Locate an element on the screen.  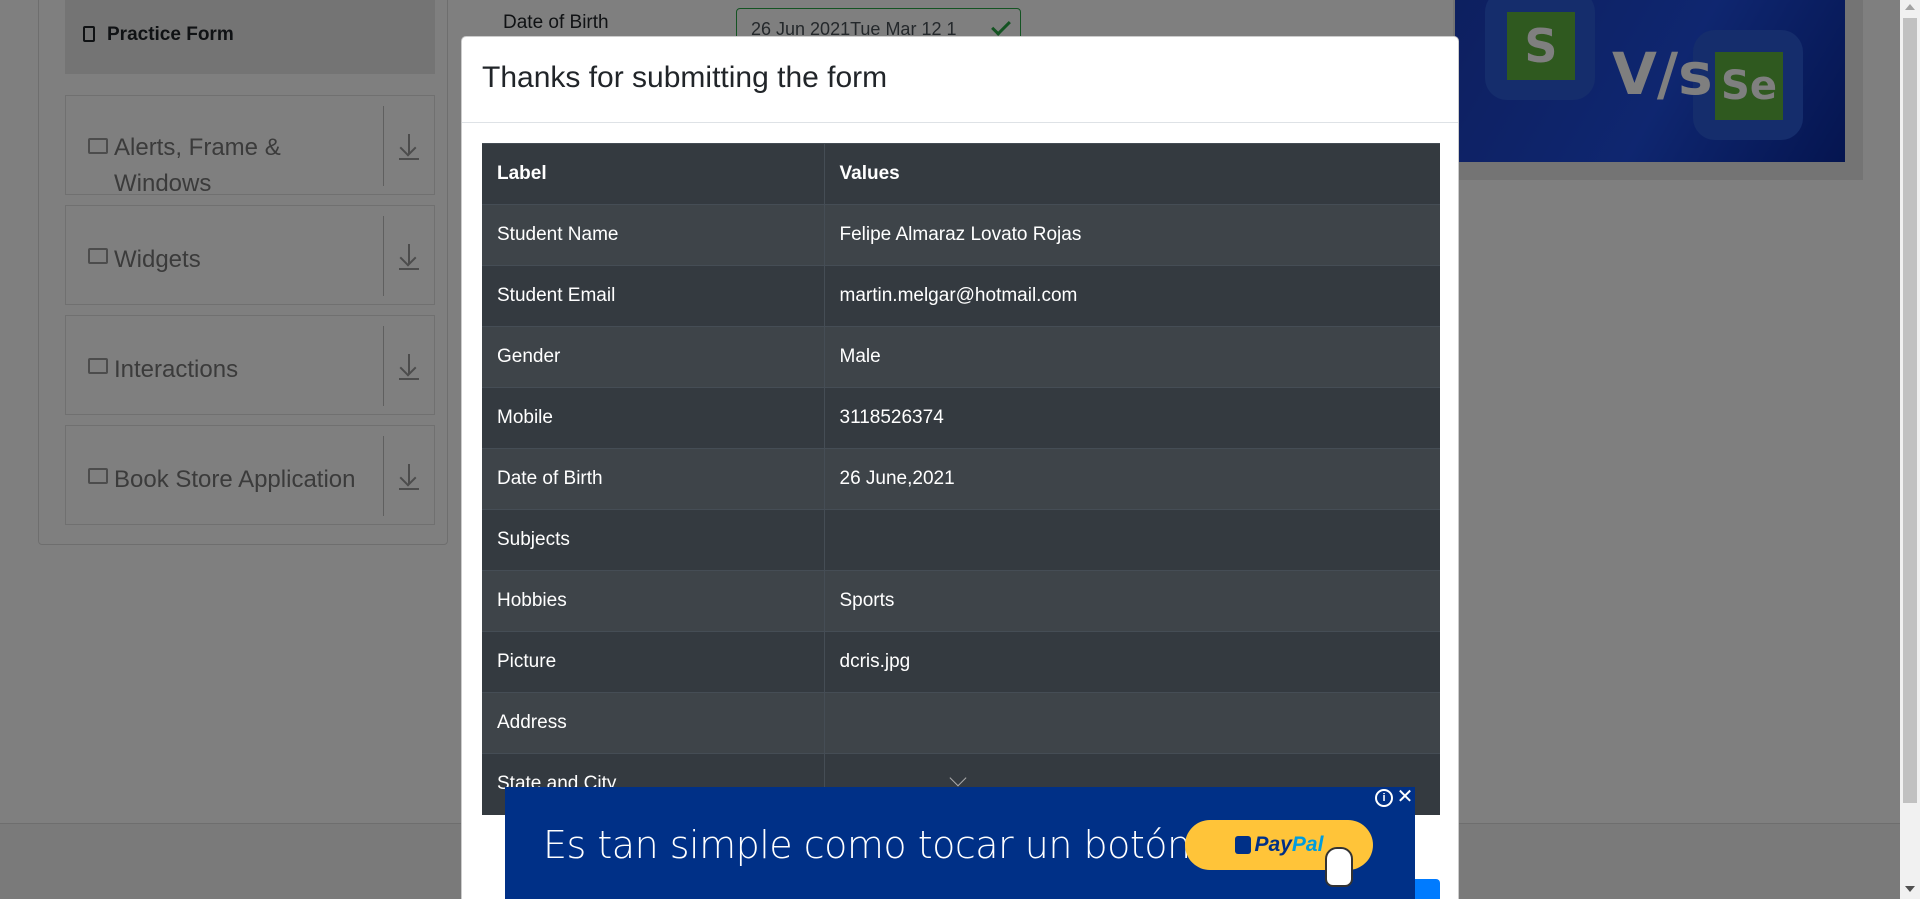
table-row: Student Email martin.melgar@hotmail.com is located at coordinates (961, 296).